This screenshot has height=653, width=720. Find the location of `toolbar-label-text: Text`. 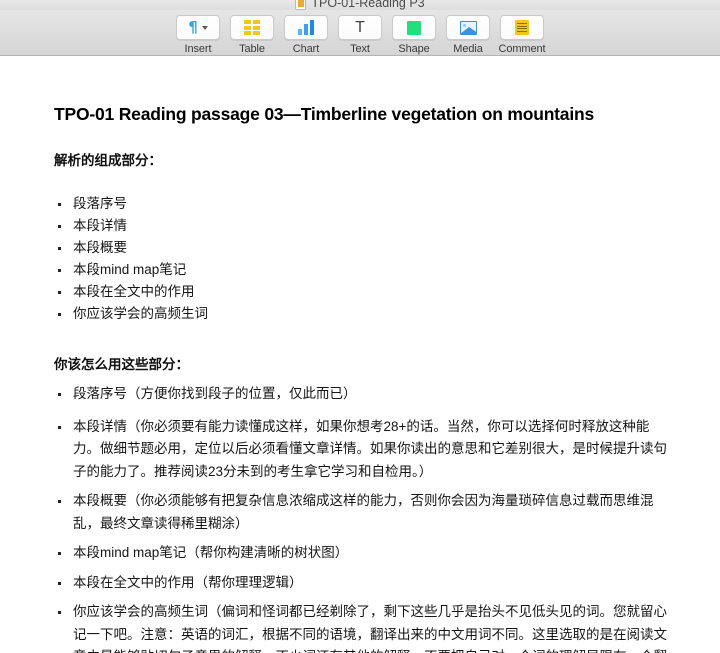

toolbar-label-text: Text is located at coordinates (360, 49).